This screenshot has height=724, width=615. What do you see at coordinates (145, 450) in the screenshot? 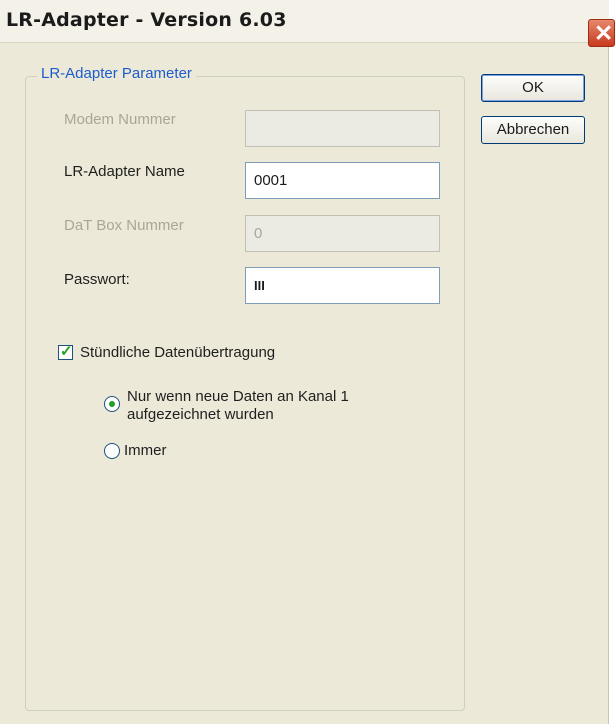
I see `radio-always-label: Immer` at bounding box center [145, 450].